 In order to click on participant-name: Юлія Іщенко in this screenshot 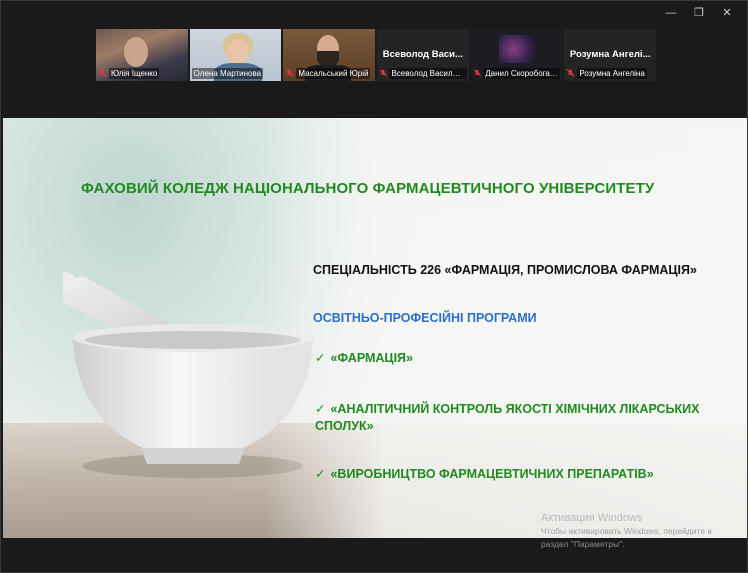, I will do `click(134, 73)`.